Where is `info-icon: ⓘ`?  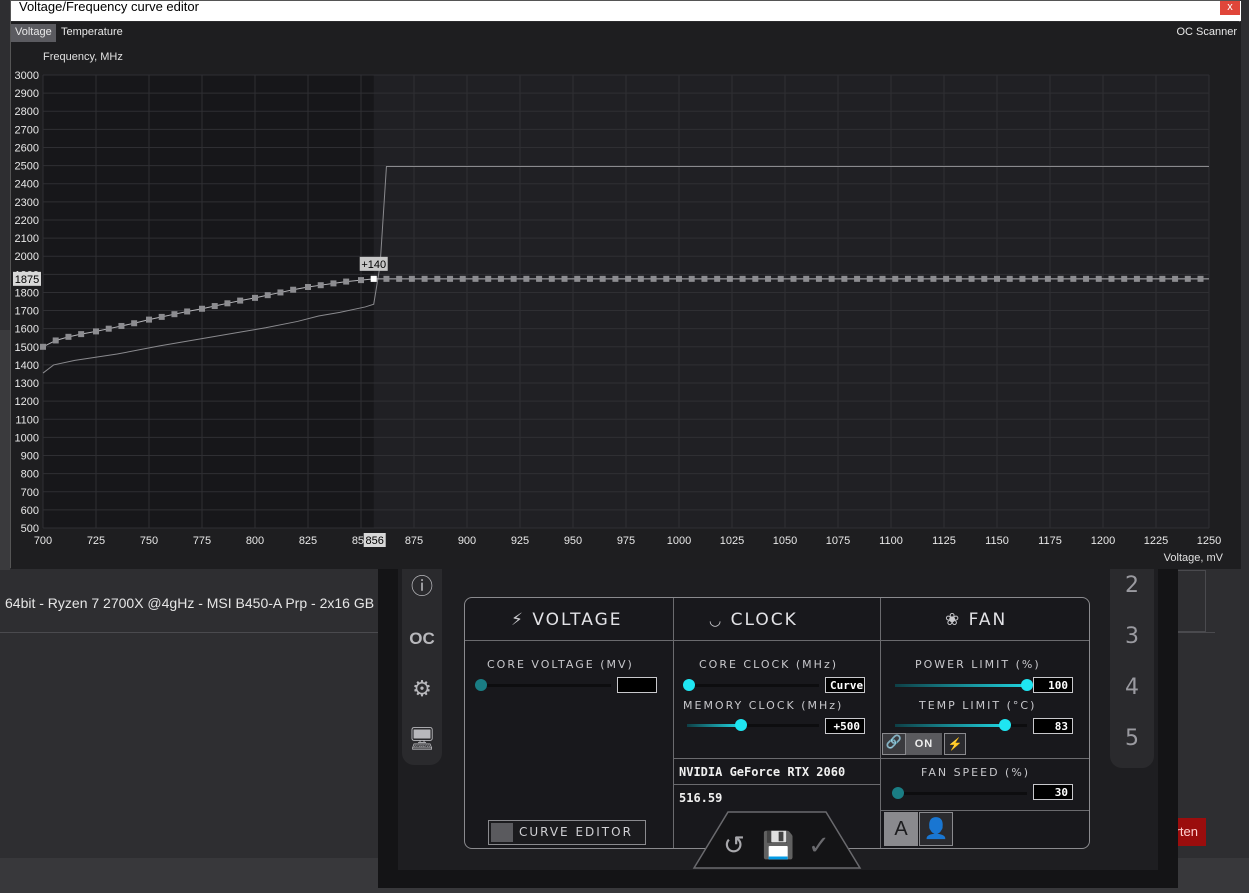 info-icon: ⓘ is located at coordinates (422, 587).